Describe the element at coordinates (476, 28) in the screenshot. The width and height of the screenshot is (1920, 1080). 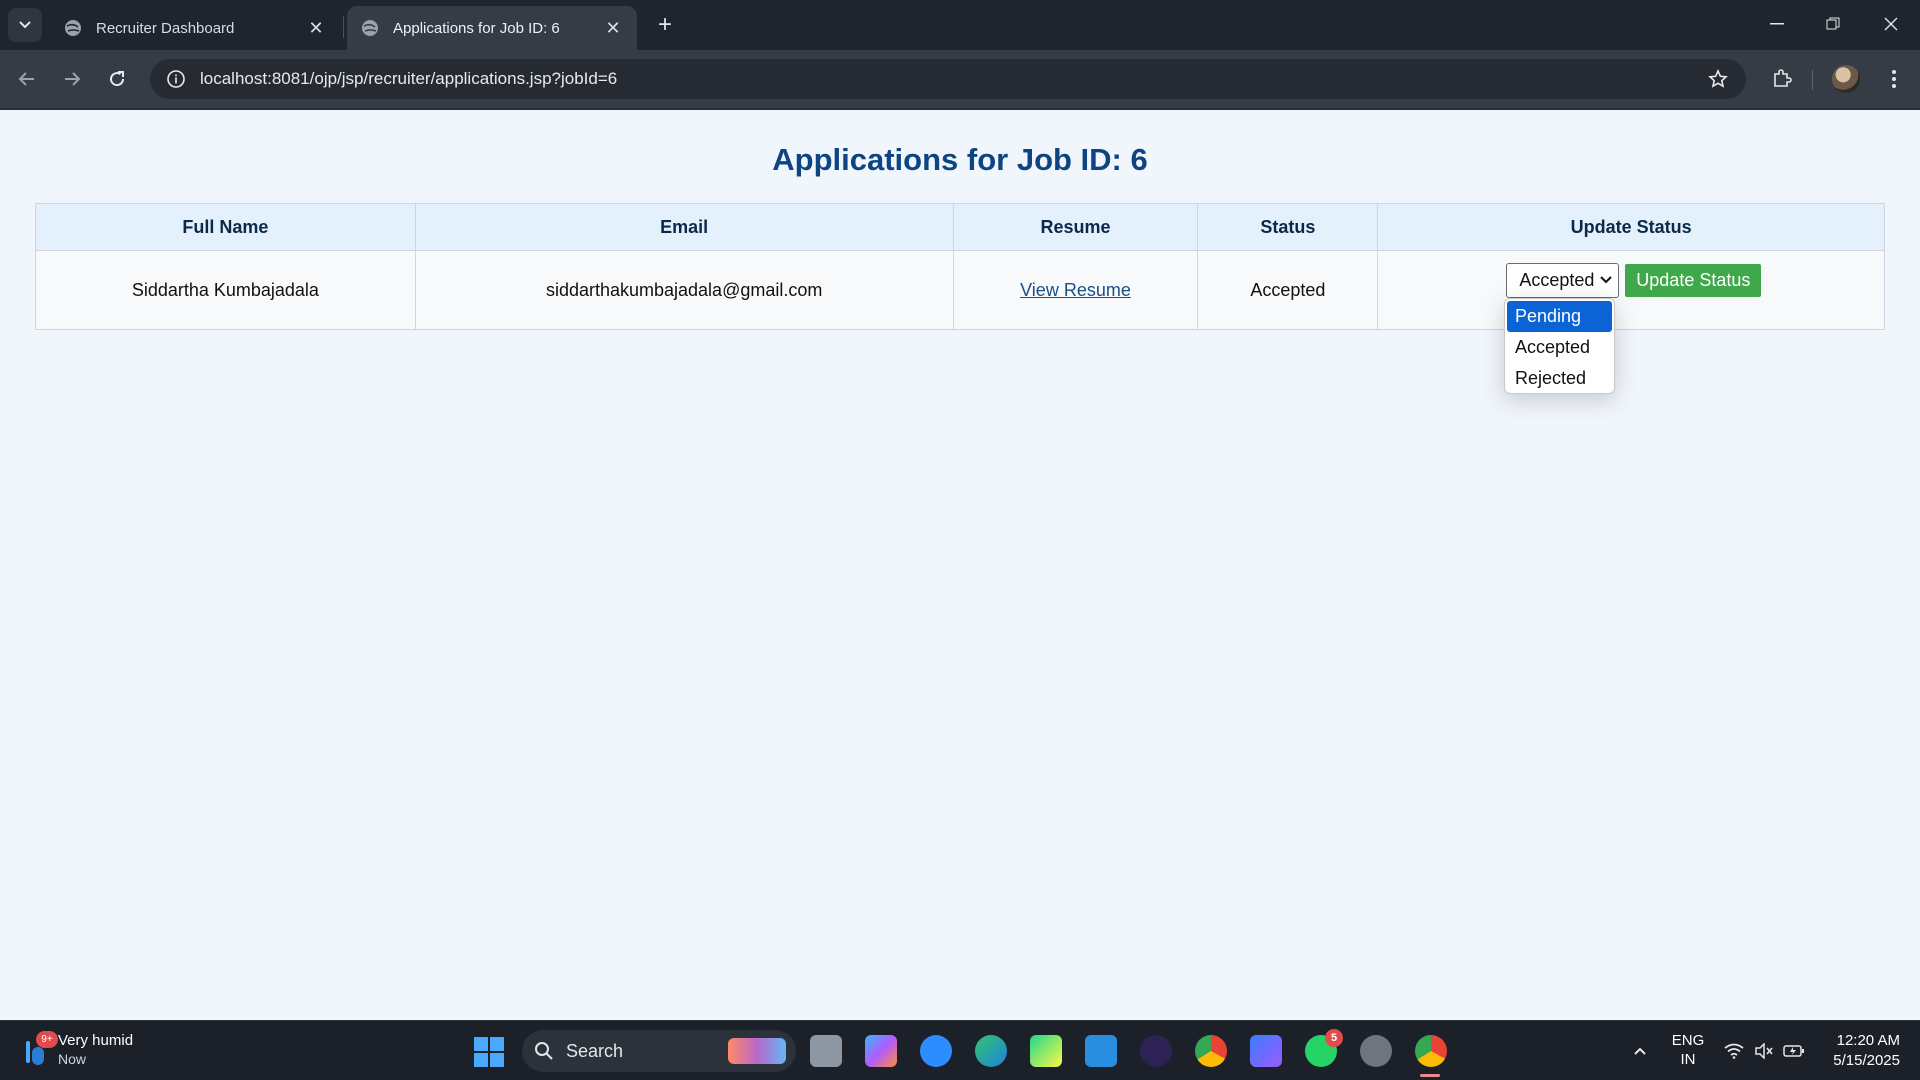
I see `tab-title: Applications for Job ID: 6` at that location.